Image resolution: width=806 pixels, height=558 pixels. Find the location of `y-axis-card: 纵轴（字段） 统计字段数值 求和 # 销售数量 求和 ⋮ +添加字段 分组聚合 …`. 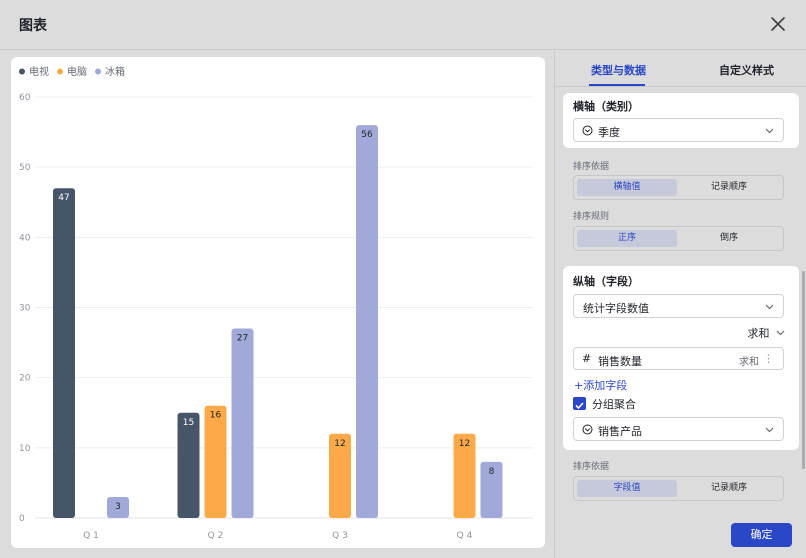

y-axis-card: 纵轴（字段） 统计字段数值 求和 # 销售数量 求和 ⋮ +添加字段 分组聚合 … is located at coordinates (681, 358).